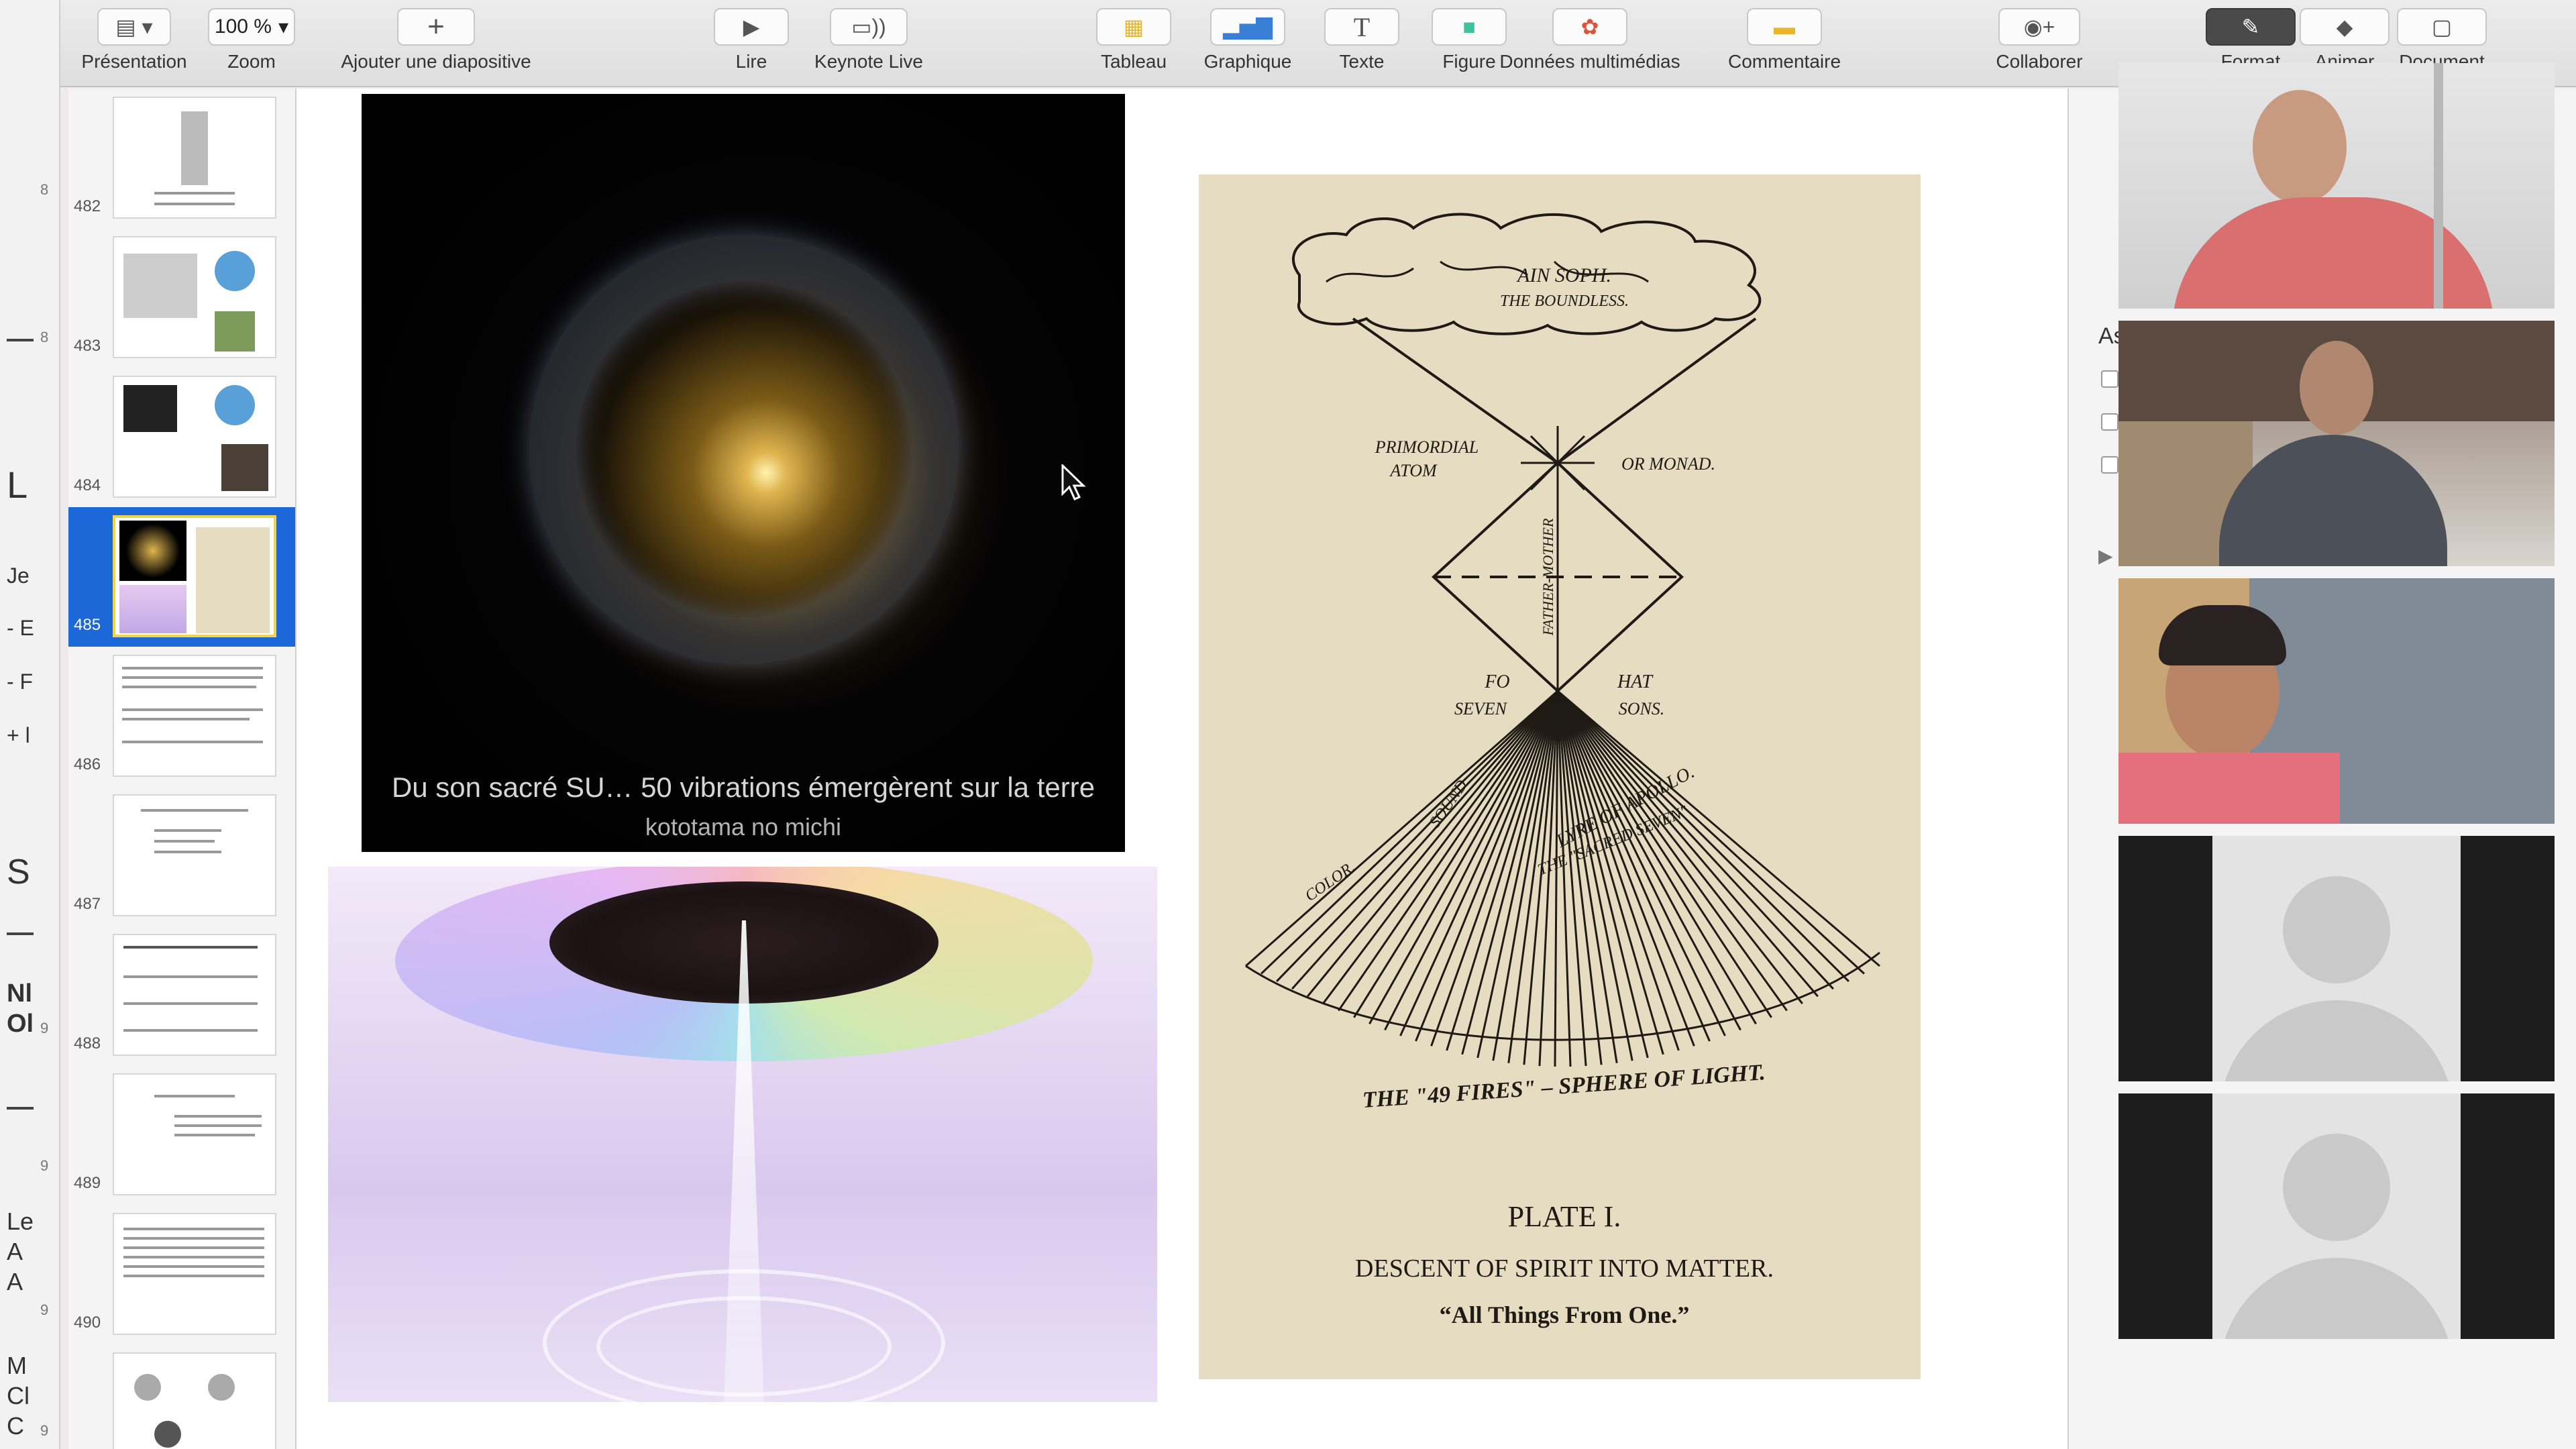 Image resolution: width=2576 pixels, height=1449 pixels. I want to click on ain-soph-text: AIN SOPH., so click(1563, 275).